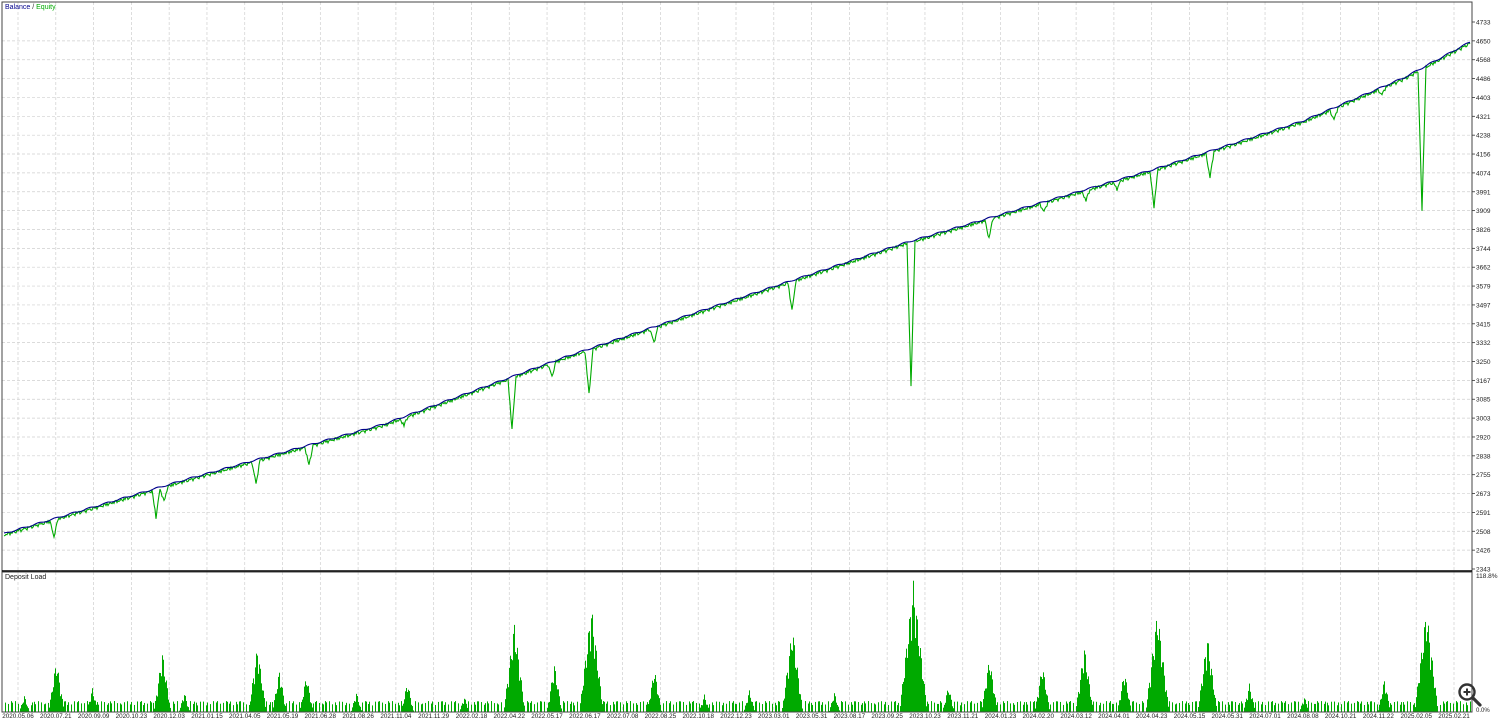 This screenshot has height=727, width=1500. I want to click on y-tick-label: 2508, so click(1483, 532).